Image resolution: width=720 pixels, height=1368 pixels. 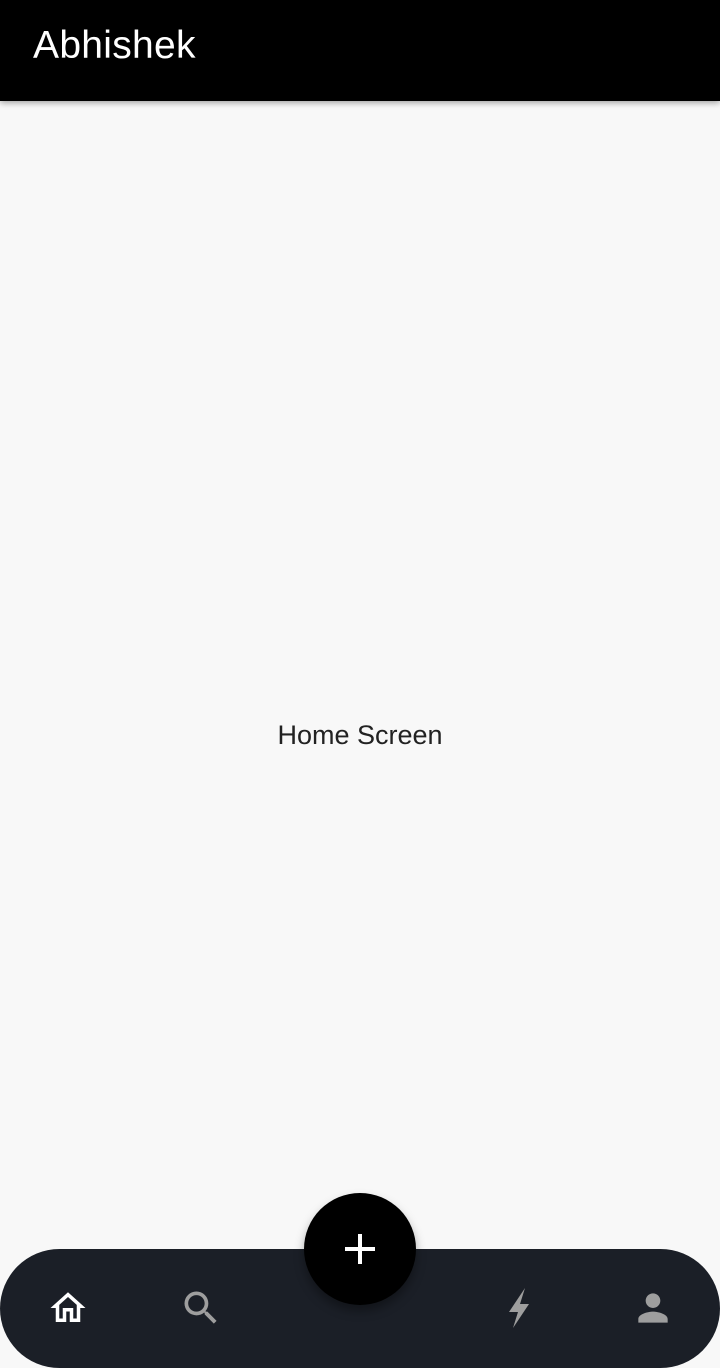 I want to click on bolt-icon, so click(x=519, y=1308).